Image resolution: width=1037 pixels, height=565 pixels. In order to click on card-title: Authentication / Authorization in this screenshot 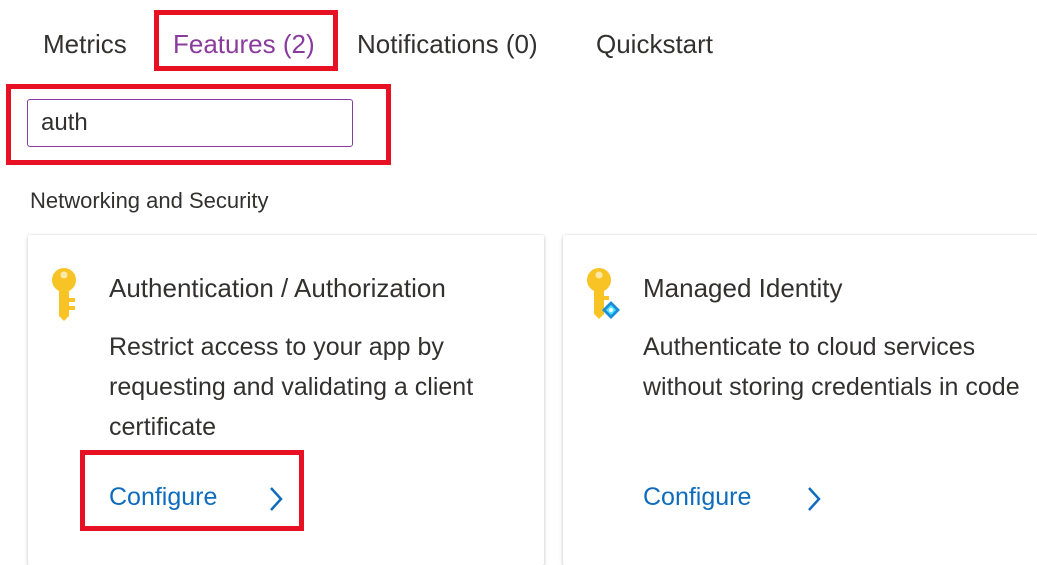, I will do `click(277, 288)`.